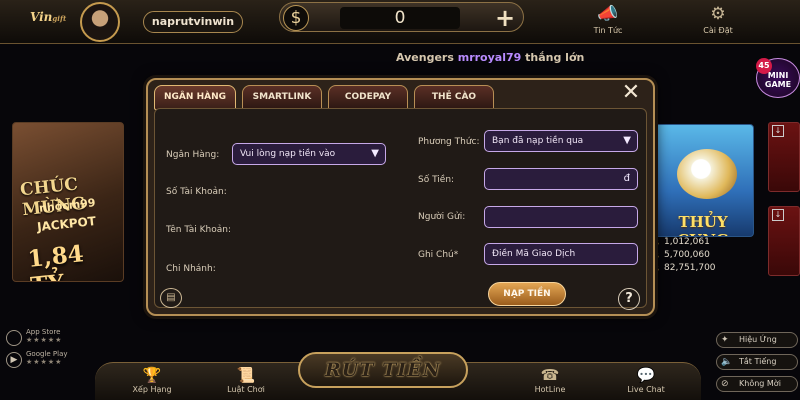 This screenshot has height=400, width=800. I want to click on play-icon: ▶, so click(14, 360).